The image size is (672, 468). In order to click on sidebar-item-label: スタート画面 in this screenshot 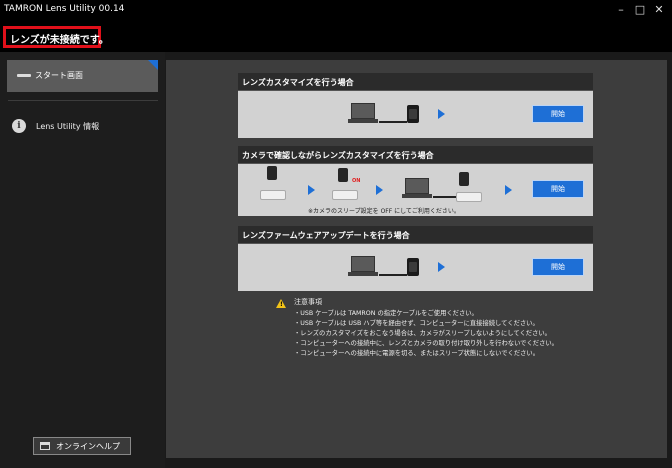, I will do `click(59, 75)`.